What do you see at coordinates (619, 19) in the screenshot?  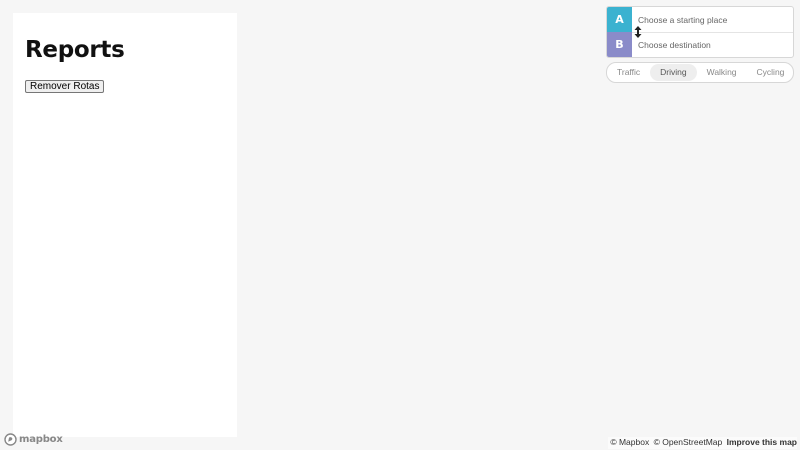 I see `origin-marker: A` at bounding box center [619, 19].